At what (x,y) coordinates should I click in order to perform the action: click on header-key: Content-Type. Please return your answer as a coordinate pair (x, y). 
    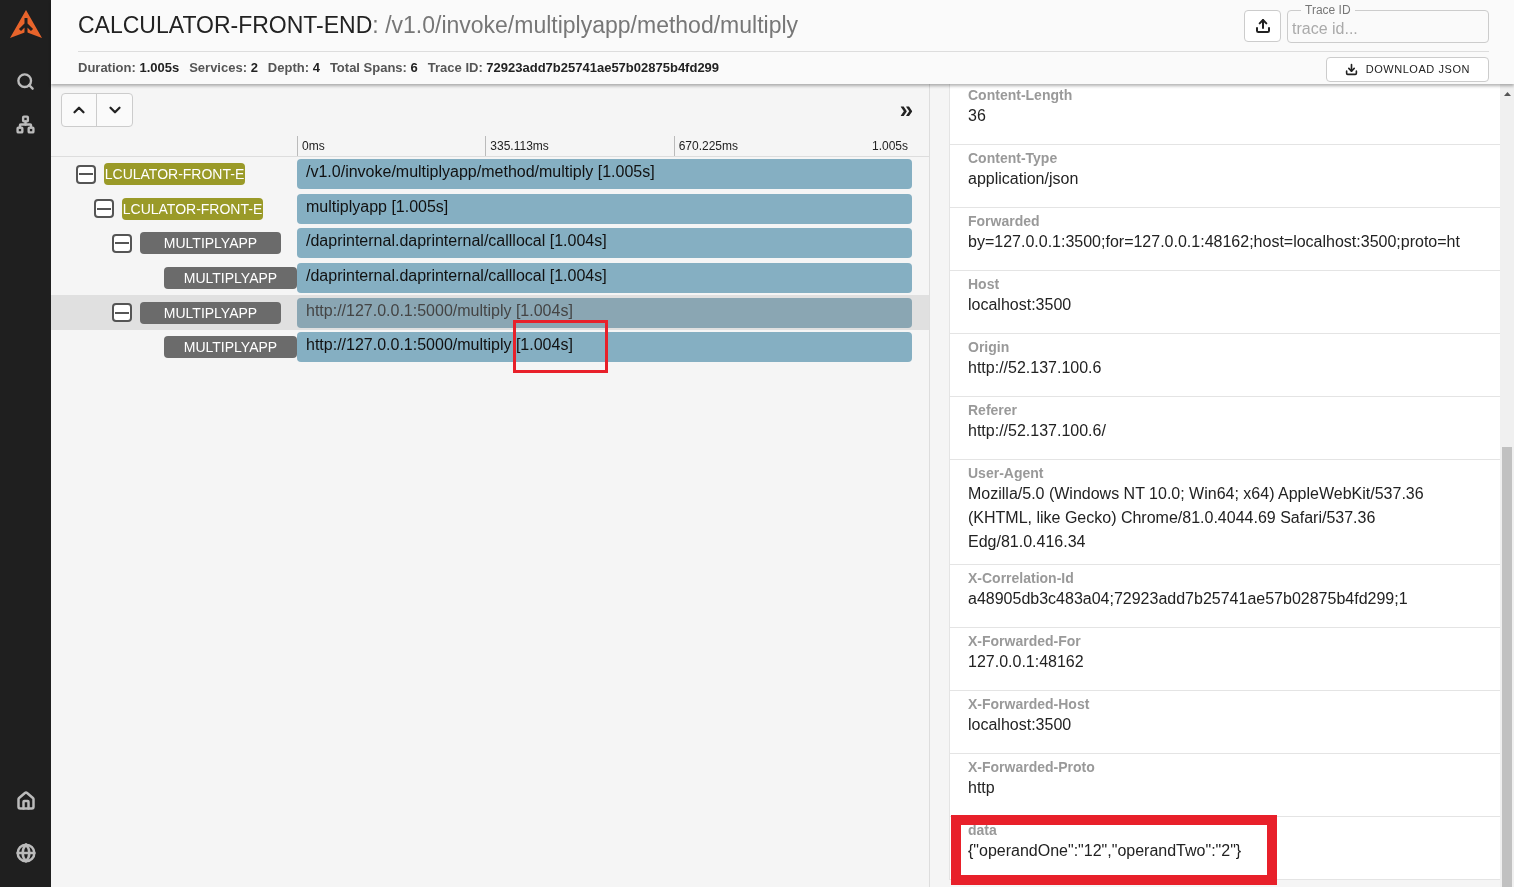
    Looking at the image, I should click on (1234, 158).